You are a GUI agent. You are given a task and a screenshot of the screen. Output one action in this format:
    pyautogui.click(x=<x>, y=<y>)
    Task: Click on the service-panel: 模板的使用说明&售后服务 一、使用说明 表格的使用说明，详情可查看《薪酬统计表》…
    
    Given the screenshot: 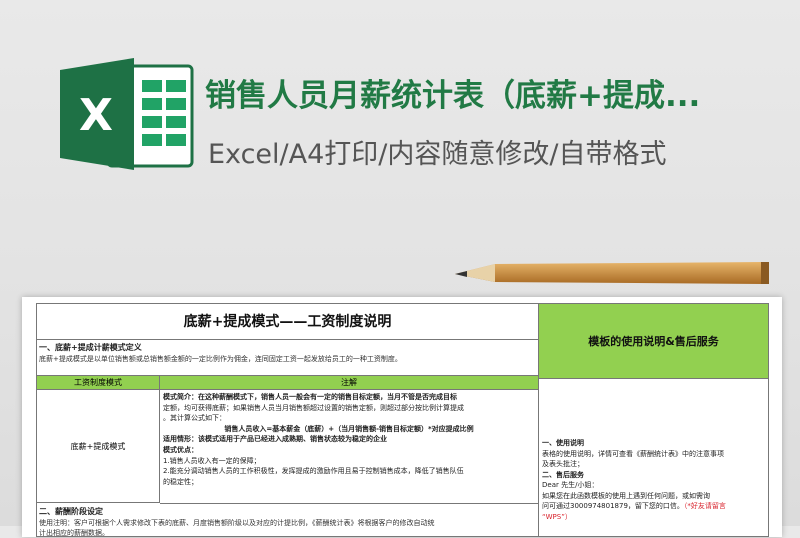 What is the action you would take?
    pyautogui.click(x=653, y=420)
    